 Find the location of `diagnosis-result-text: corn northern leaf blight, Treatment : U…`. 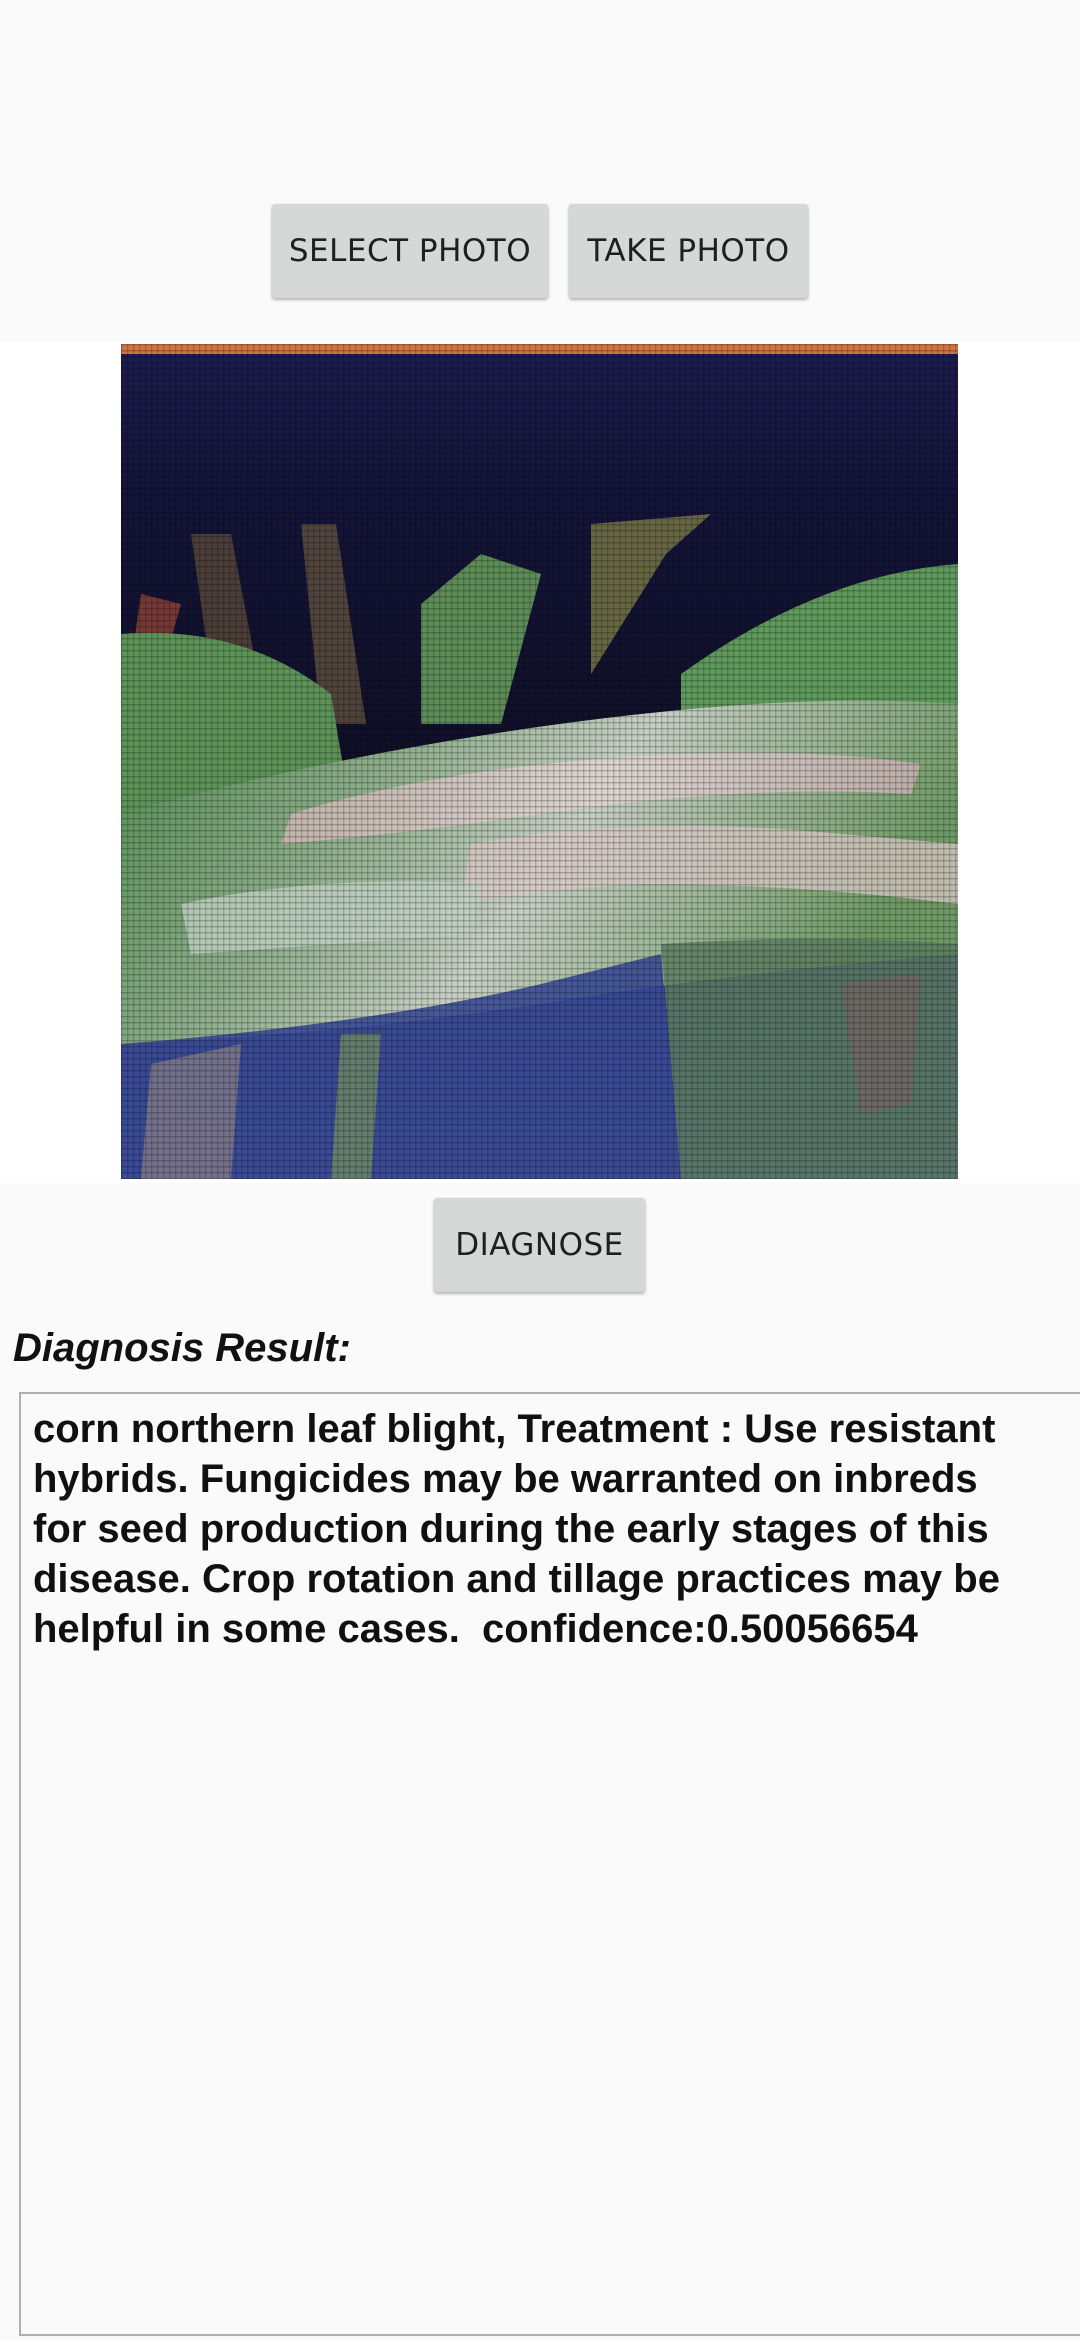

diagnosis-result-text: corn northern leaf blight, Treatment : U… is located at coordinates (522, 1529).